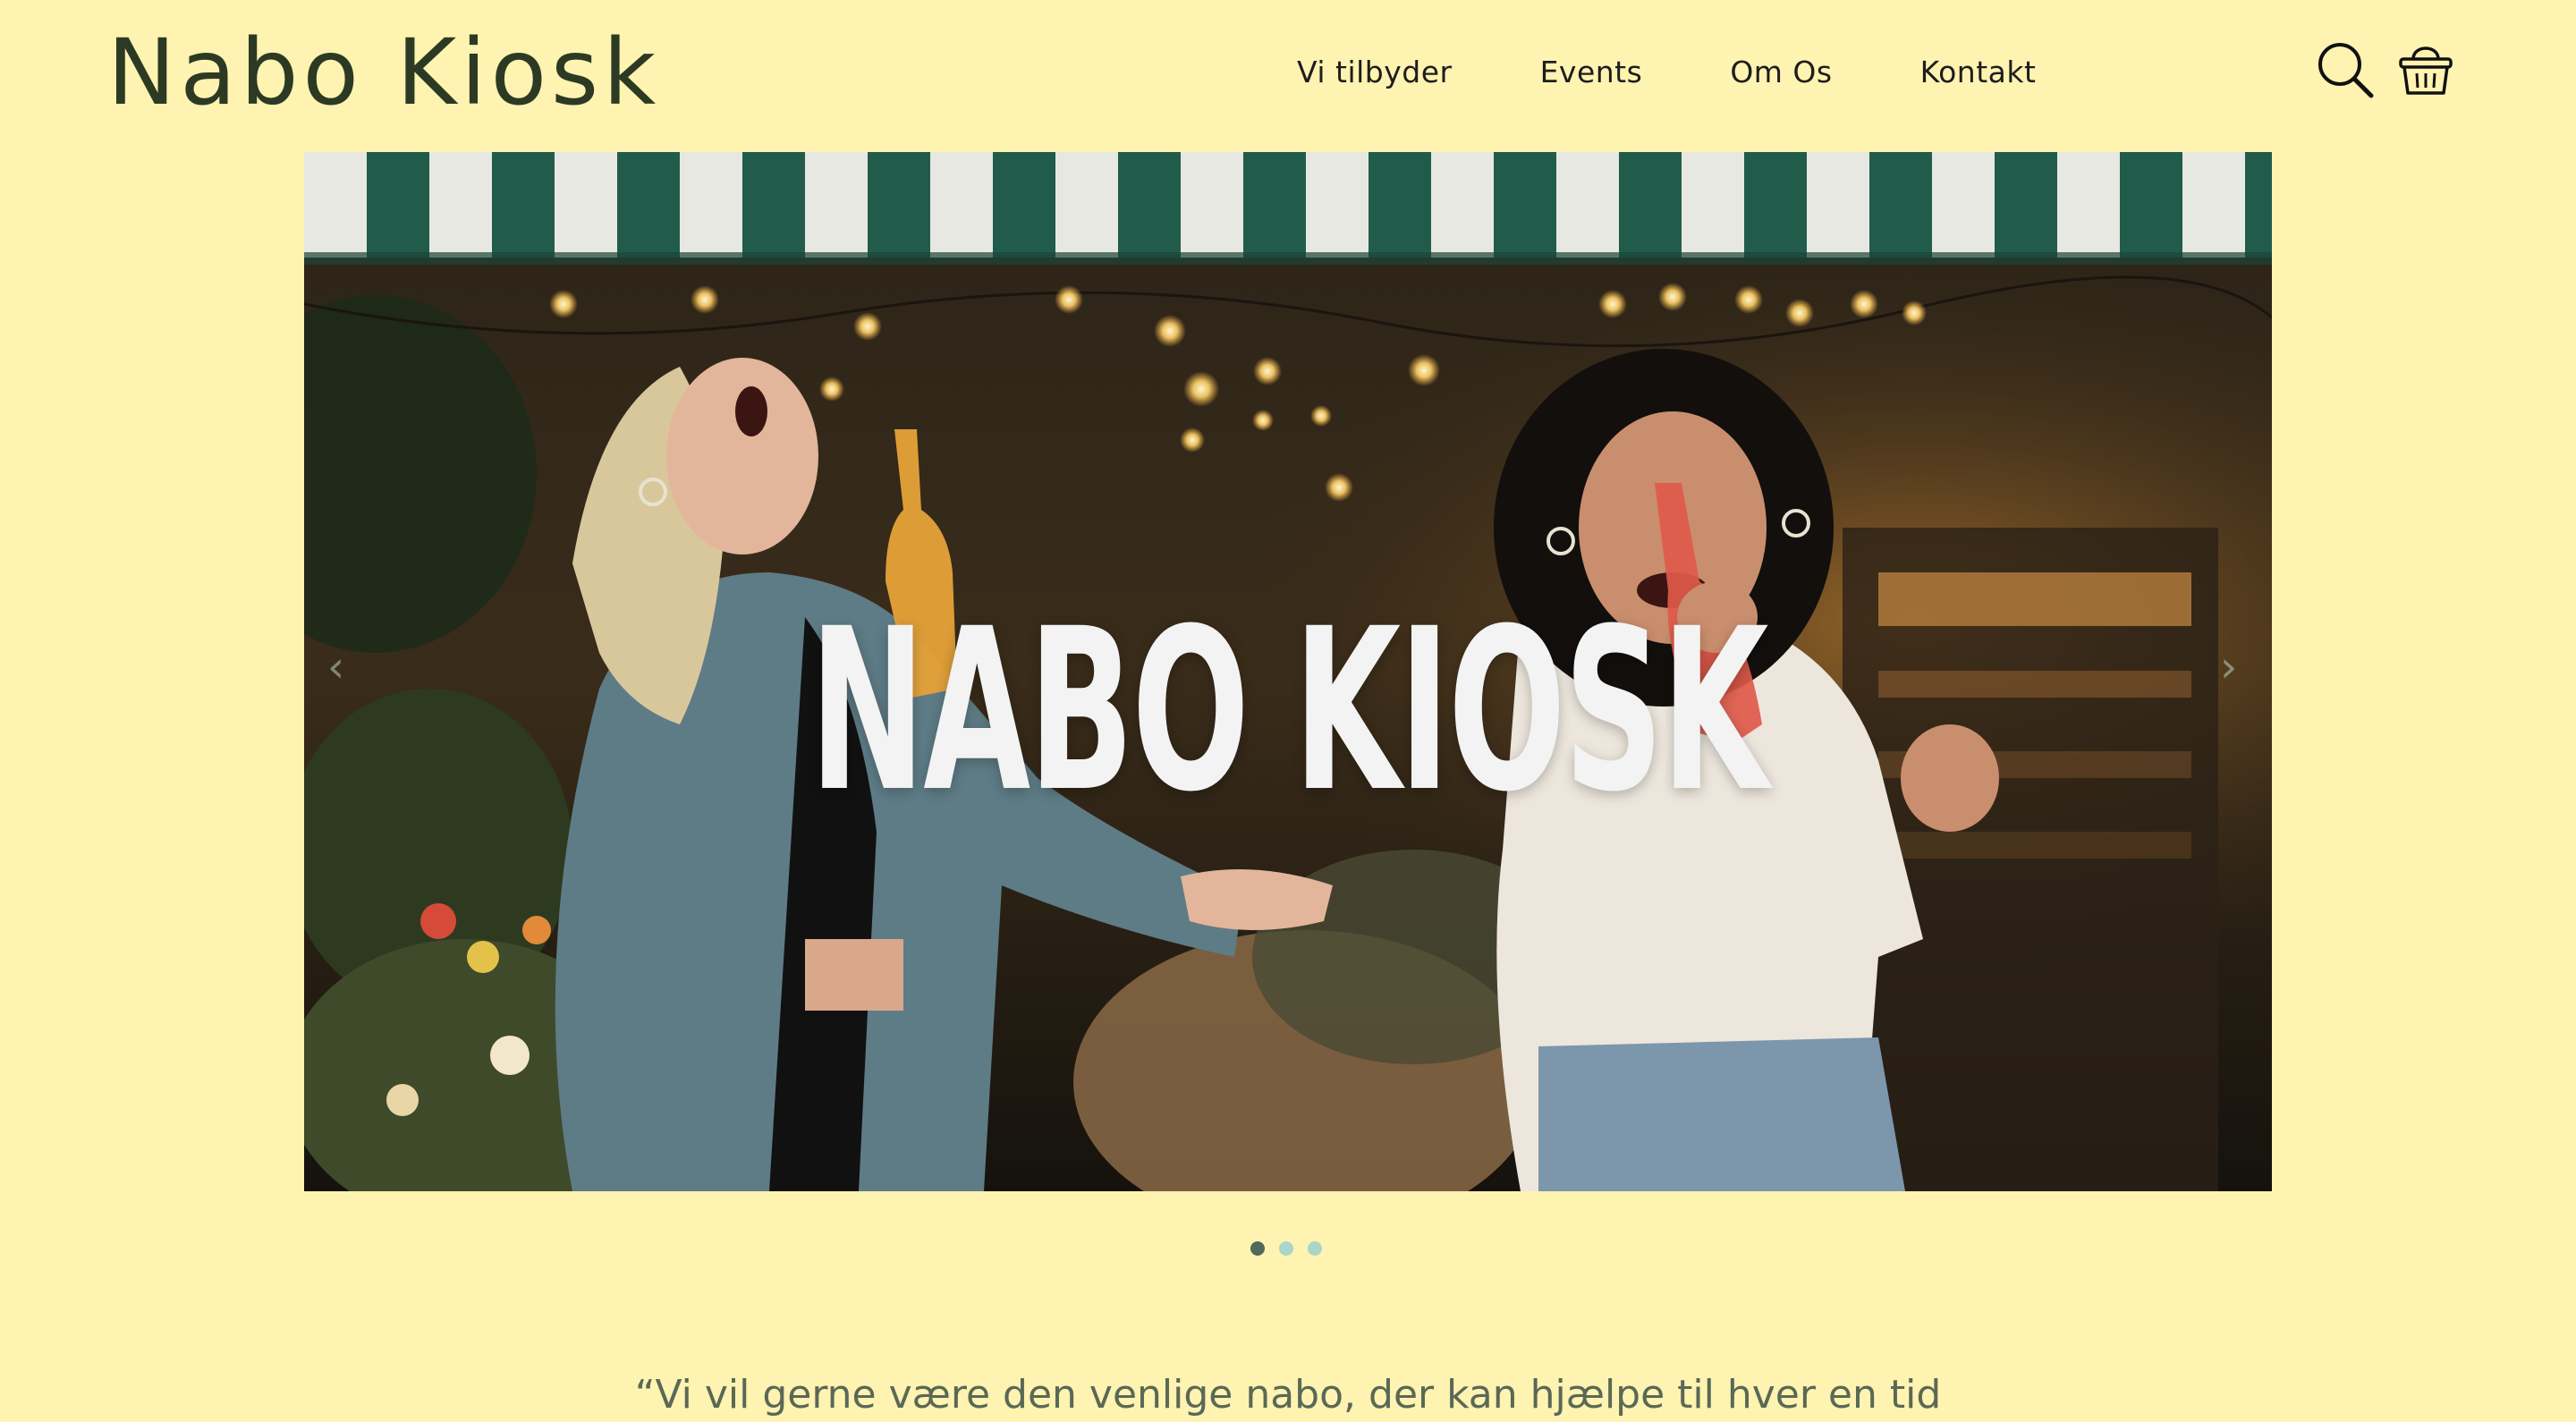 The image size is (2576, 1422). I want to click on search-icon, so click(2346, 70).